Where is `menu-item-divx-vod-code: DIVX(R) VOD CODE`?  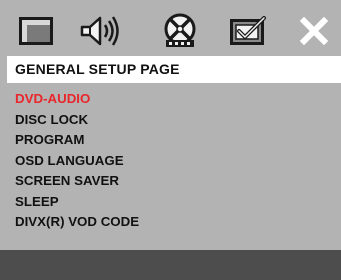
menu-item-divx-vod-code: DIVX(R) VOD CODE is located at coordinates (77, 222).